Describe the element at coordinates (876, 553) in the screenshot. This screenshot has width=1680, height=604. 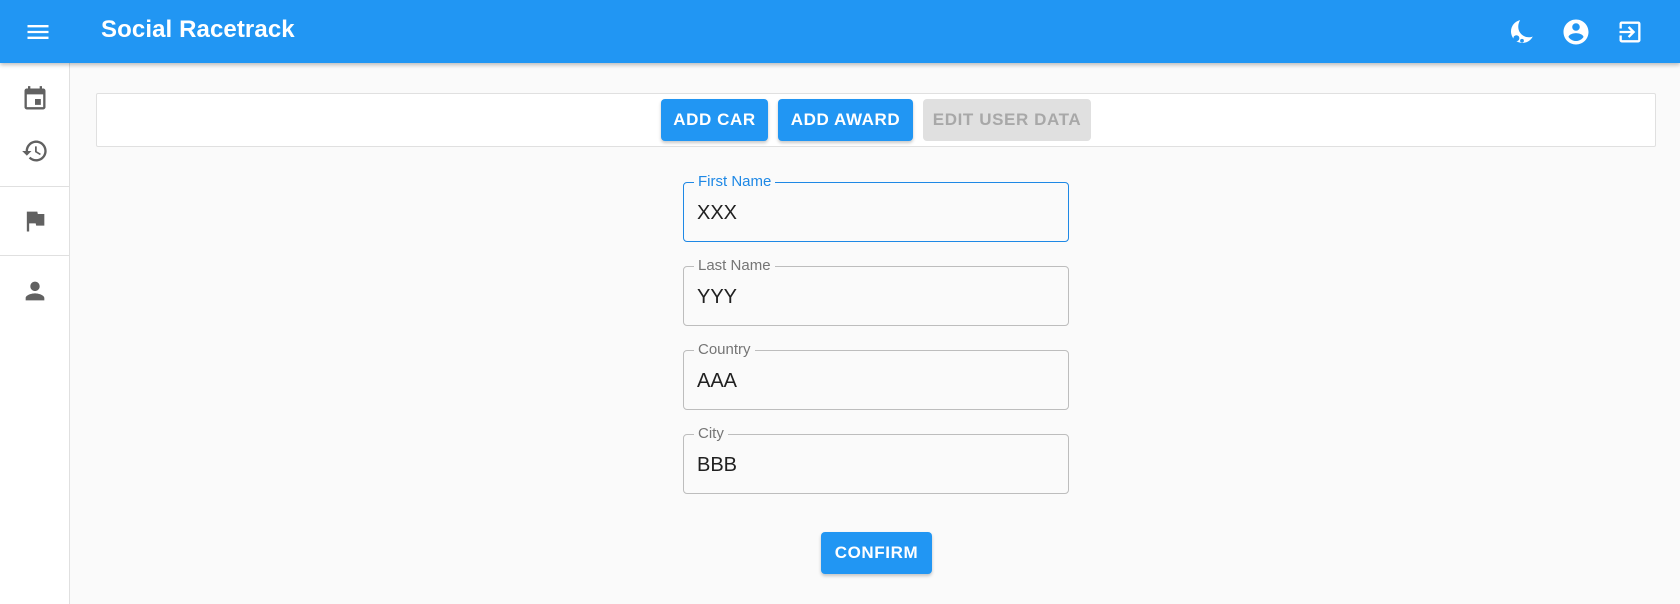
I see `confirm-button: CONFIRM` at that location.